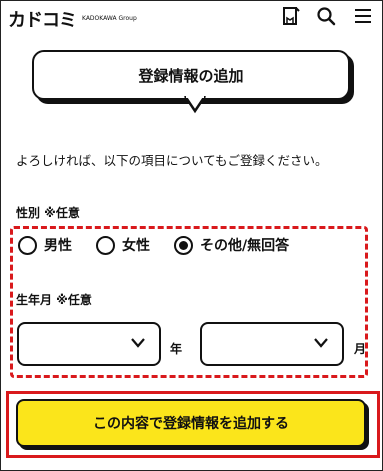 Image resolution: width=383 pixels, height=471 pixels. Describe the element at coordinates (326, 16) in the screenshot. I see `search-icon` at that location.